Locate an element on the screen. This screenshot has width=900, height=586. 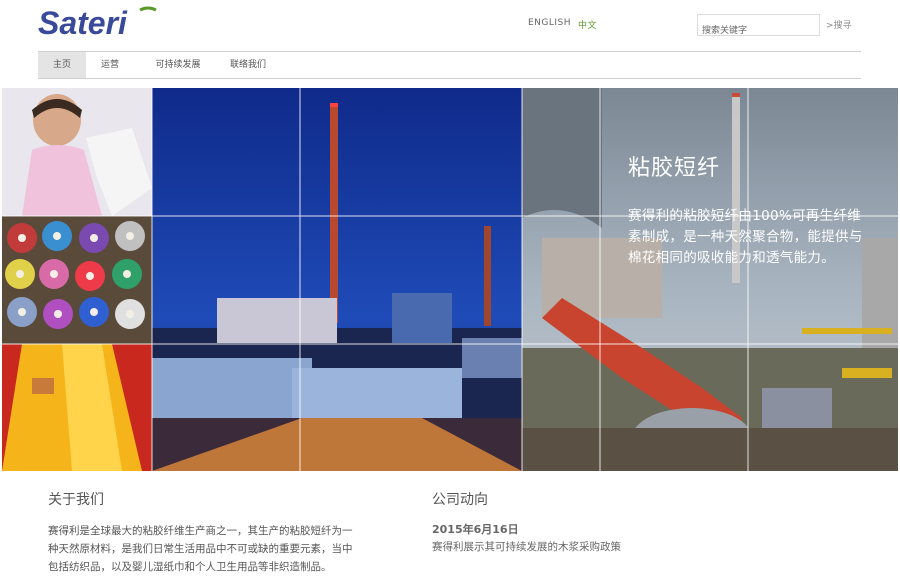
search-input: 搜索关键字 is located at coordinates (758, 25).